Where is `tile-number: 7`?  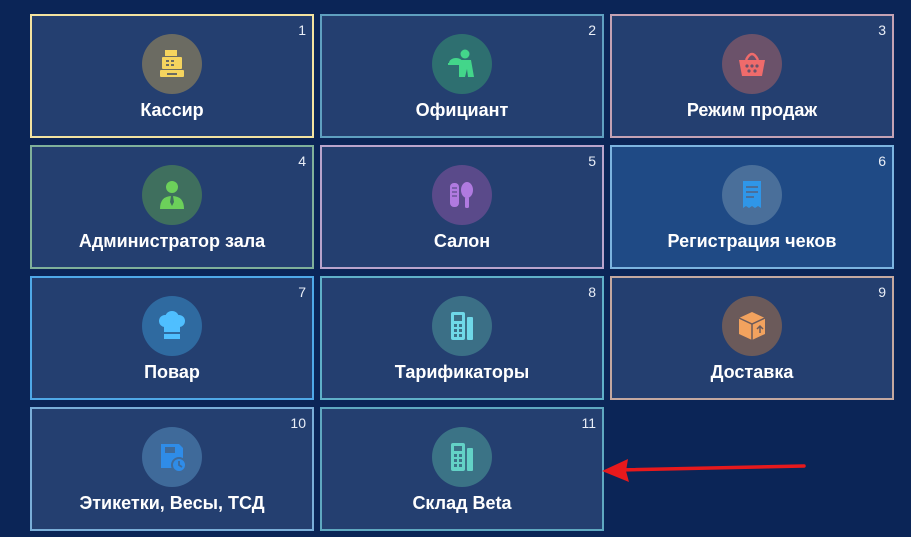 tile-number: 7 is located at coordinates (302, 292).